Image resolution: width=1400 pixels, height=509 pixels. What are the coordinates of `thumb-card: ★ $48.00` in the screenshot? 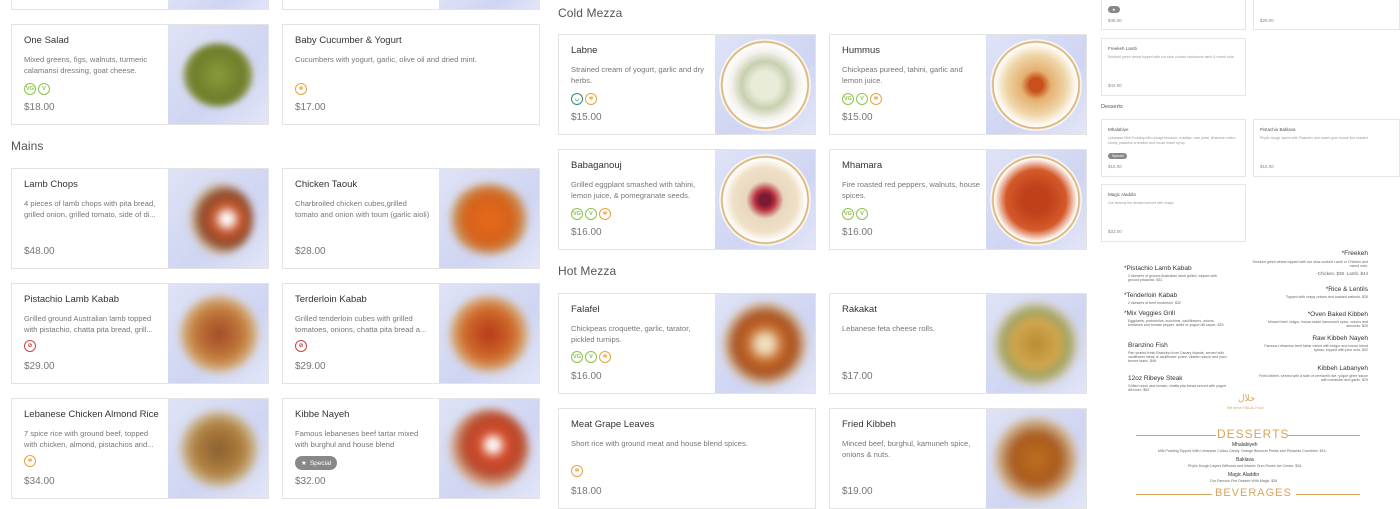 It's located at (1173, 15).